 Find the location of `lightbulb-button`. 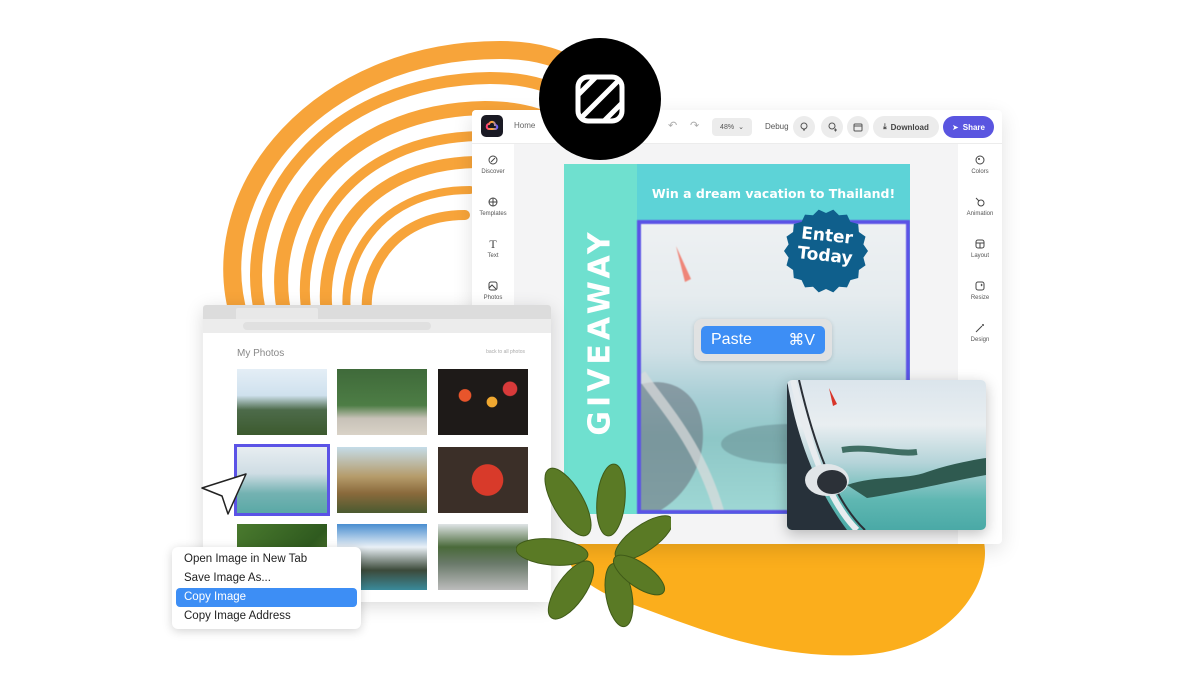

lightbulb-button is located at coordinates (804, 127).